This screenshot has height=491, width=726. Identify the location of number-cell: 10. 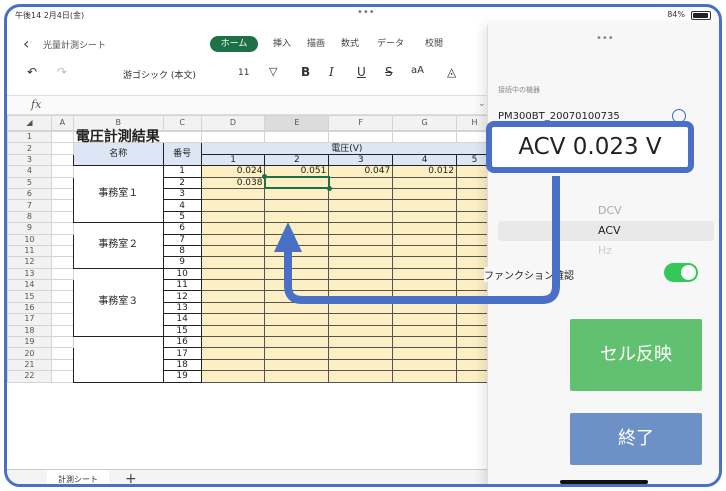
(182, 274).